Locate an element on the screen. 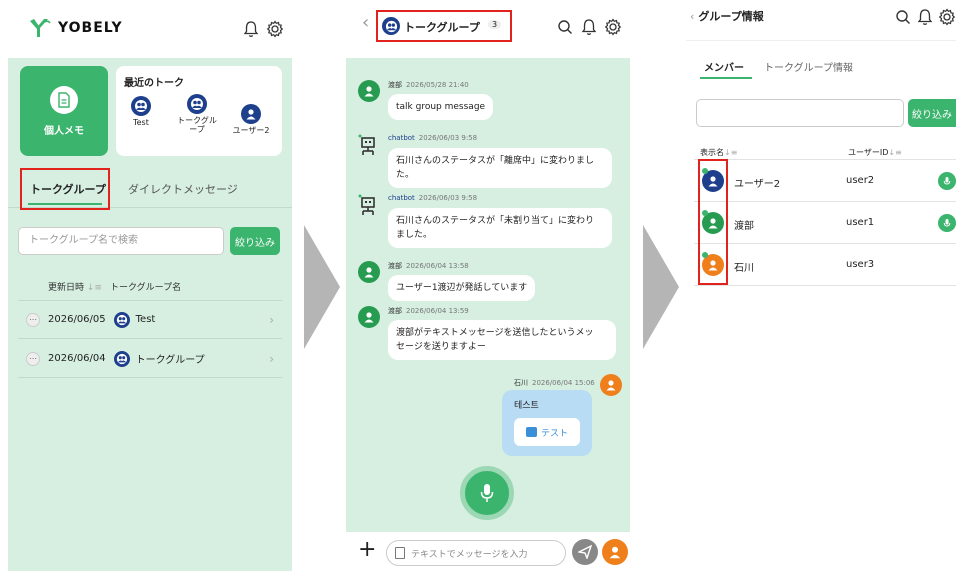 The width and height of the screenshot is (956, 571). member-row: 渡部 user1 is located at coordinates (825, 223).